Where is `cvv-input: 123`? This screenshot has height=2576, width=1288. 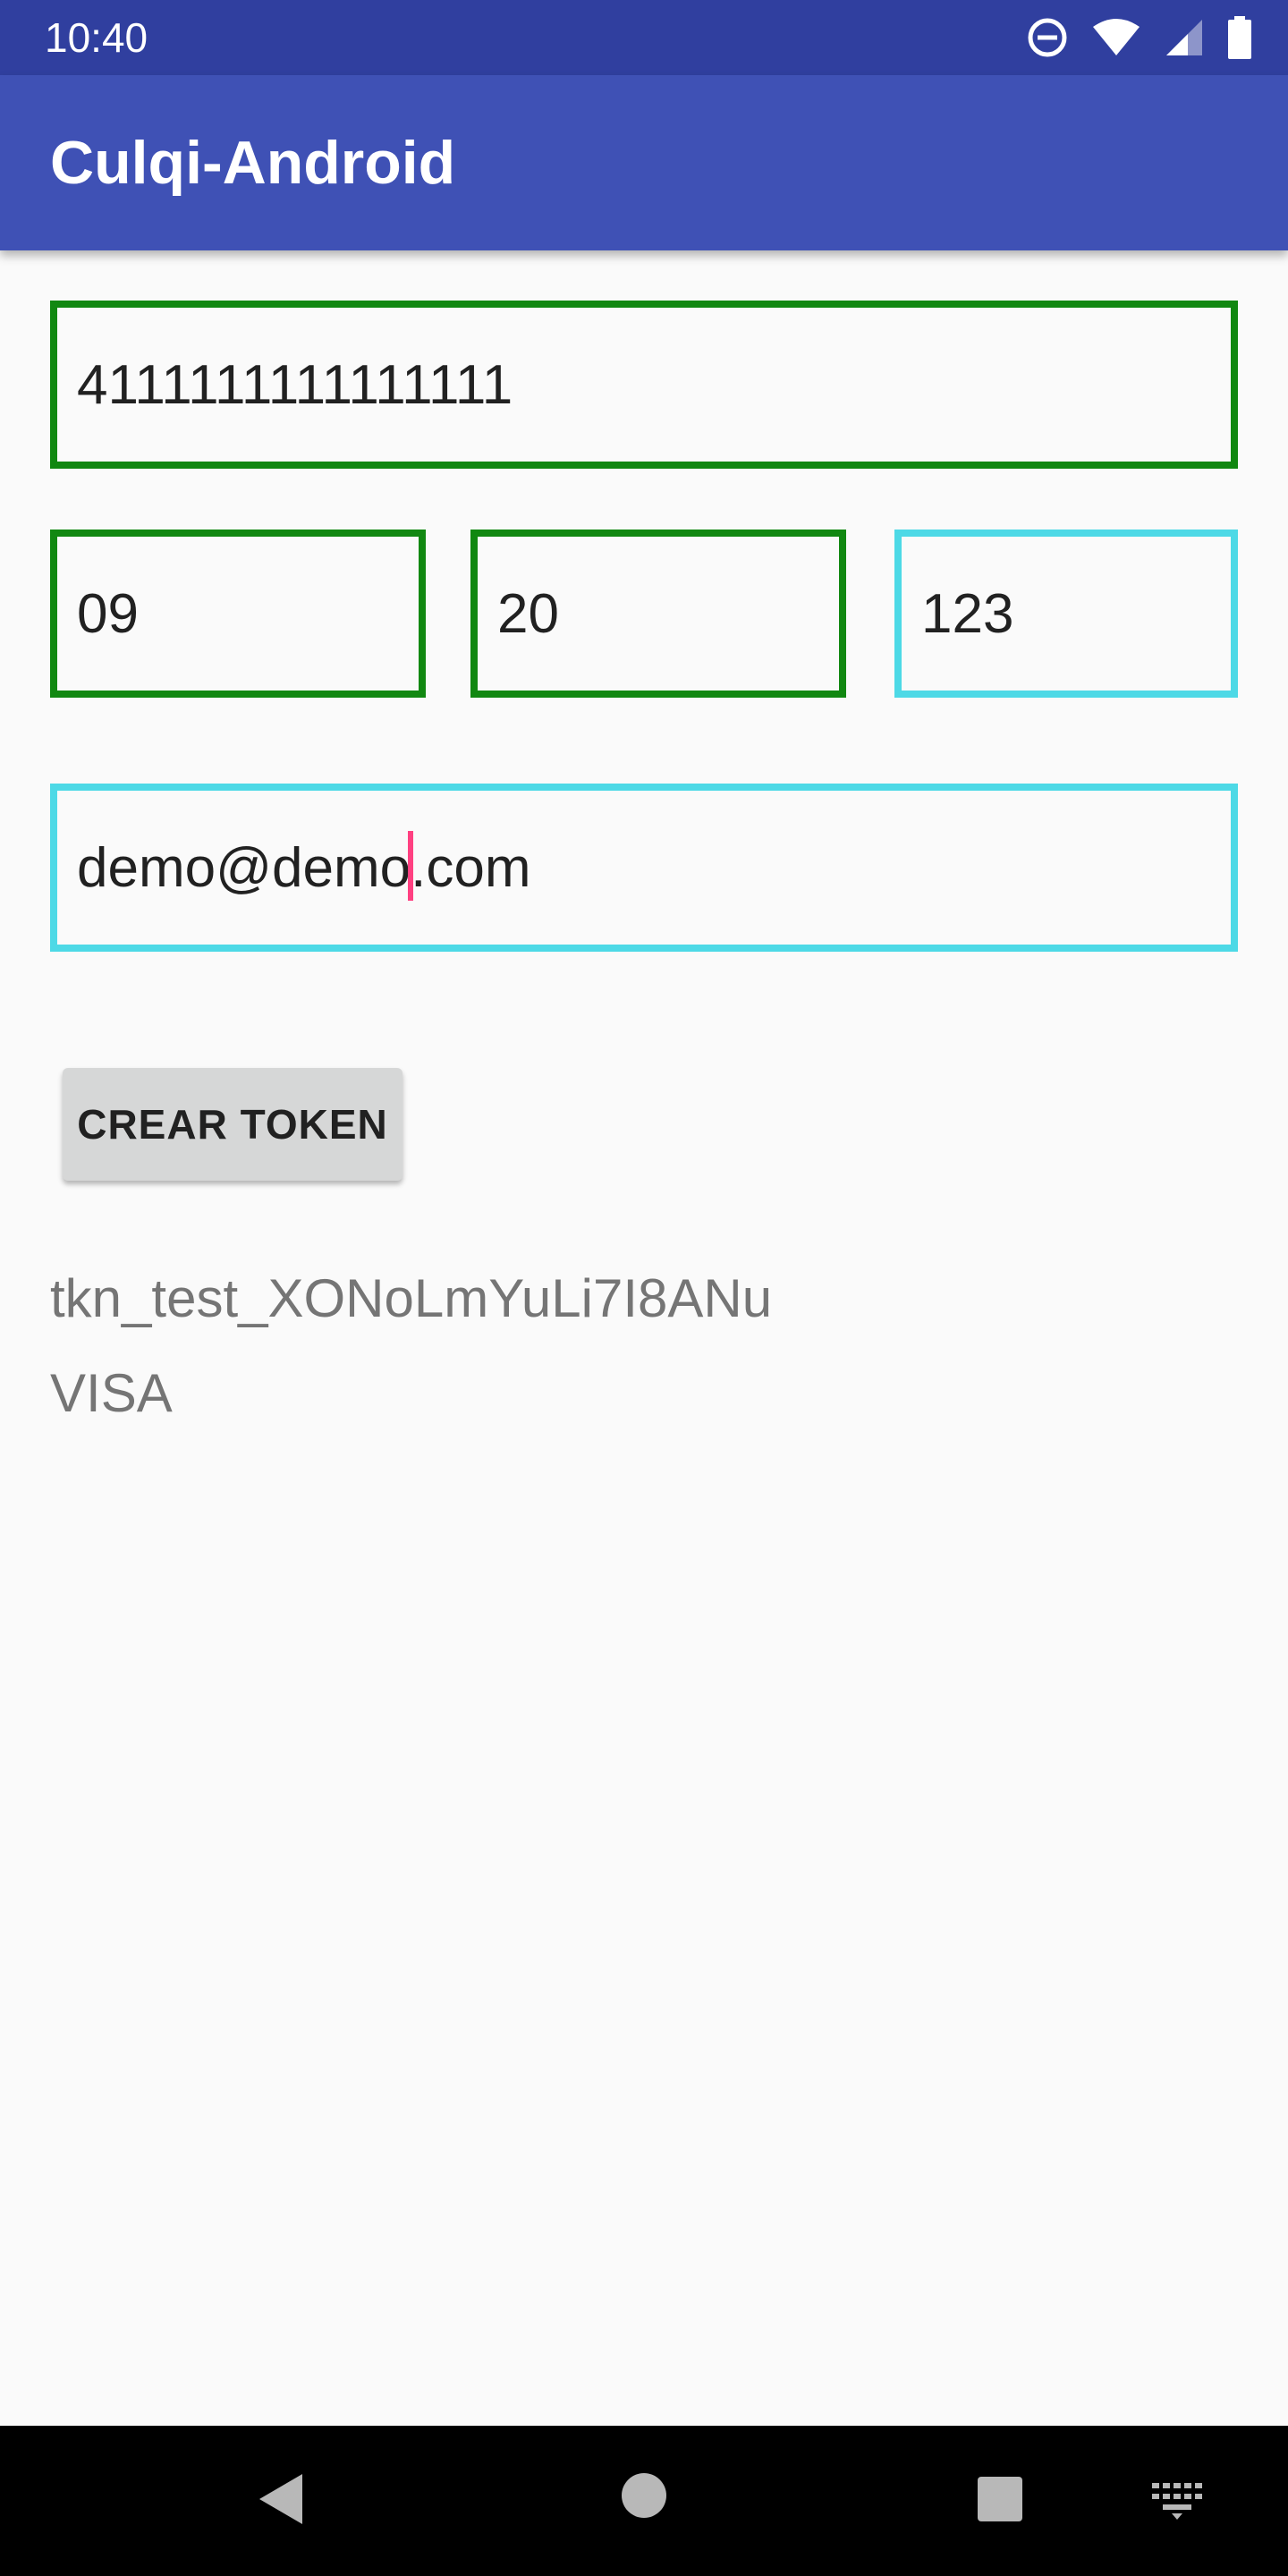 cvv-input: 123 is located at coordinates (1066, 614).